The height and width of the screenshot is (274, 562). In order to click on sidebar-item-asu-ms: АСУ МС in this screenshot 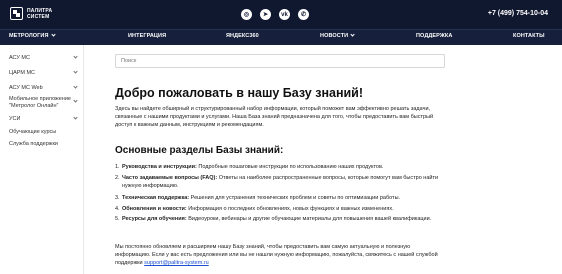, I will do `click(43, 58)`.